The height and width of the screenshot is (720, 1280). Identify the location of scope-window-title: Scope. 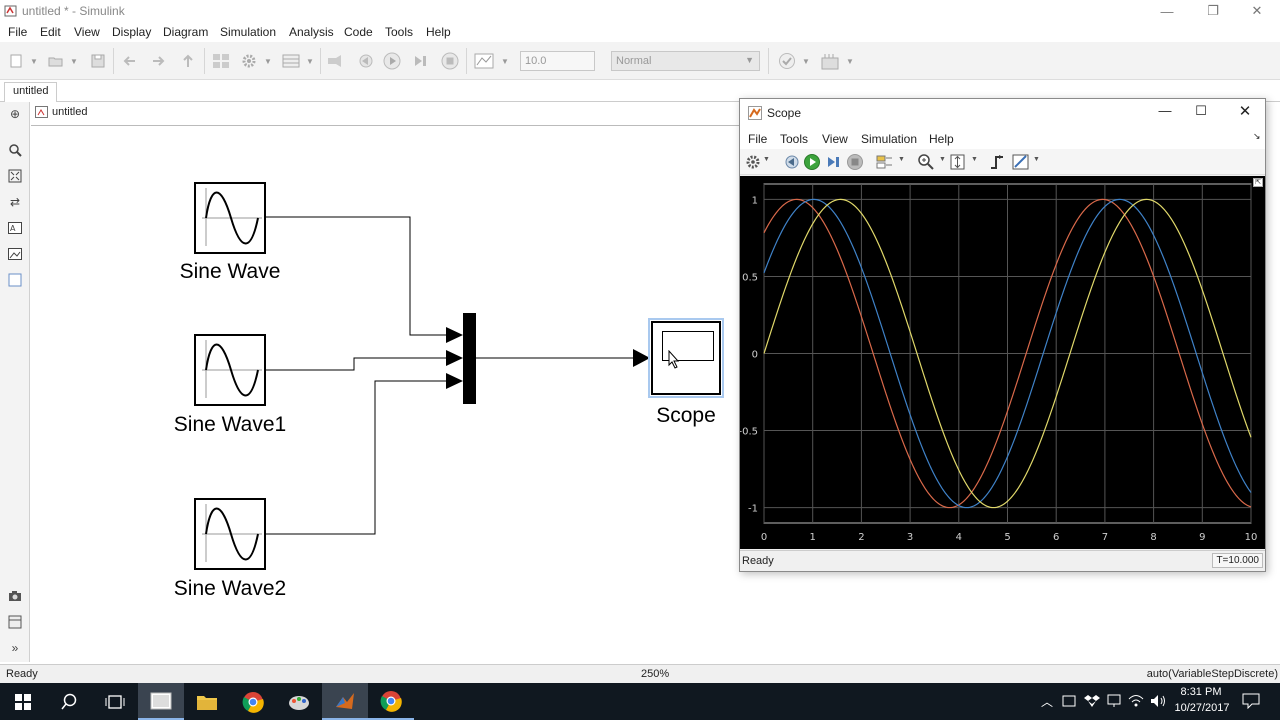
(784, 113).